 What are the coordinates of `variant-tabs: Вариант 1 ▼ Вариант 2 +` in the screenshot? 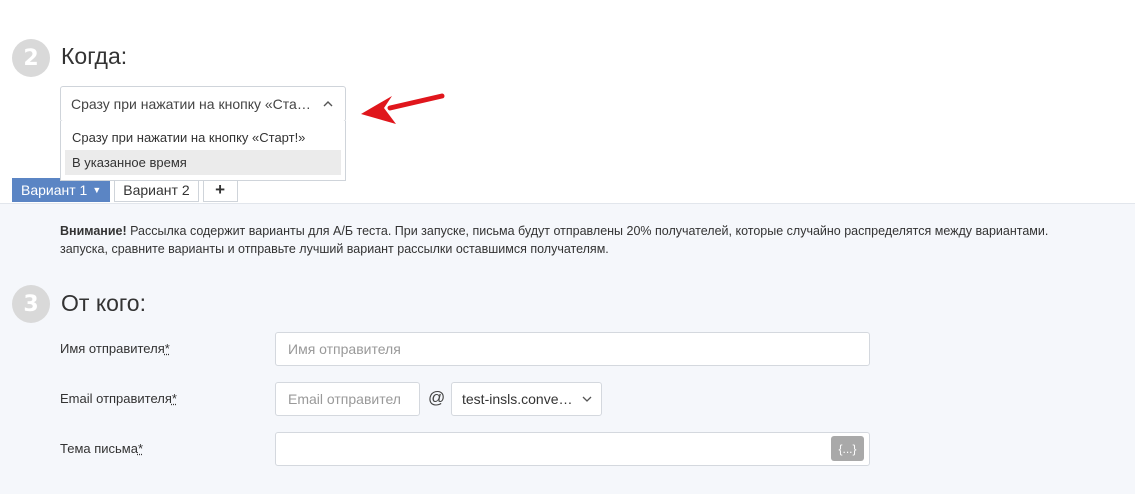 It's located at (127, 191).